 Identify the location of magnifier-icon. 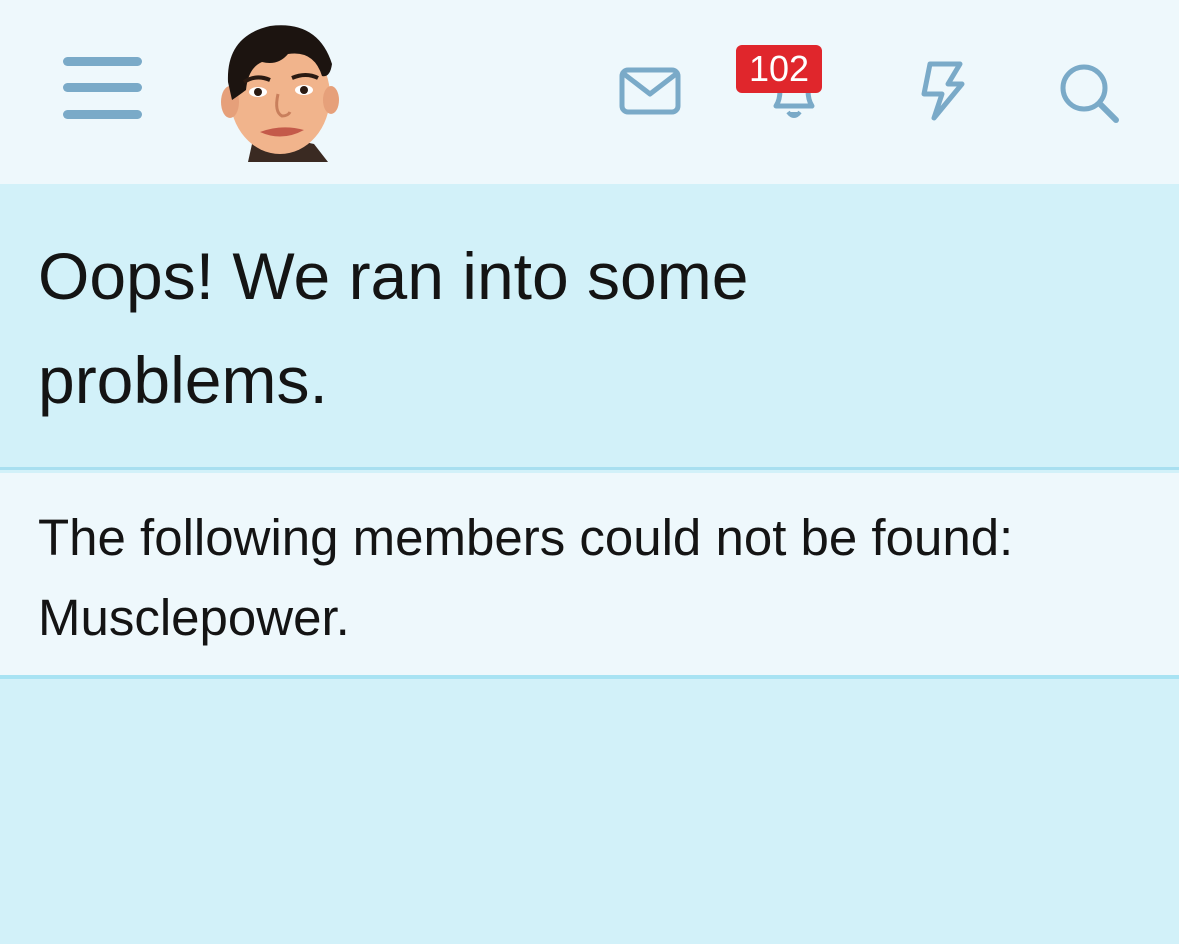
(1089, 93).